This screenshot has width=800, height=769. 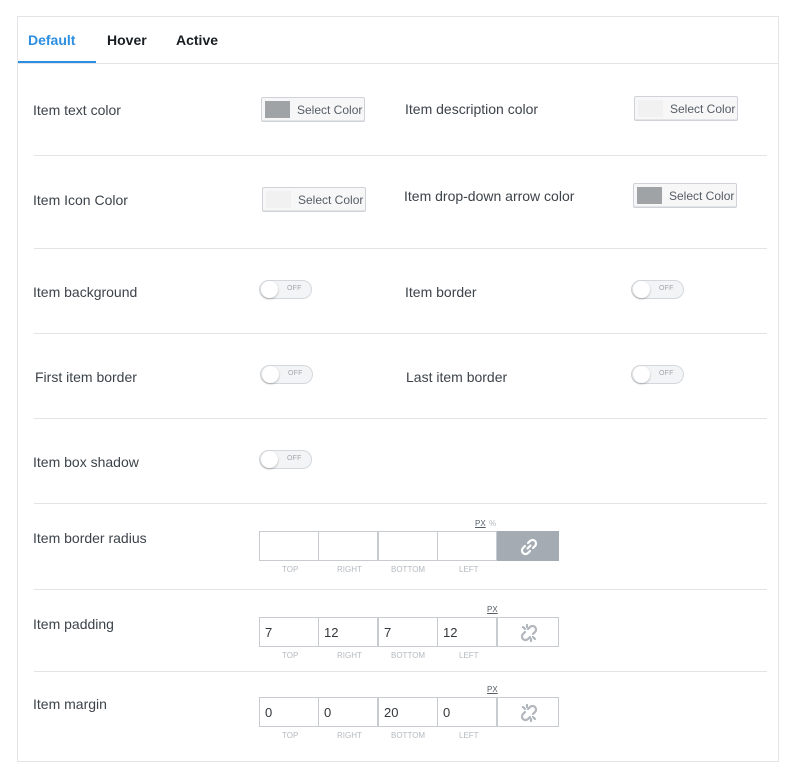 What do you see at coordinates (197, 40) in the screenshot?
I see `tab-active: Active` at bounding box center [197, 40].